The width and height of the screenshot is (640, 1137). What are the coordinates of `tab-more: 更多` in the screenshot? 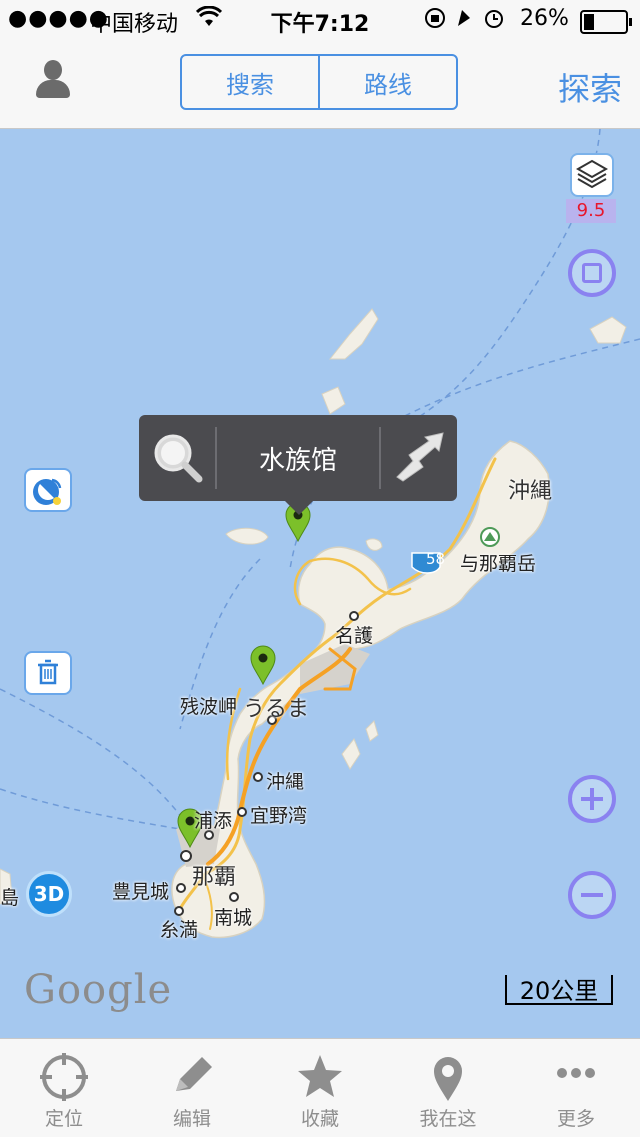 It's located at (576, 1088).